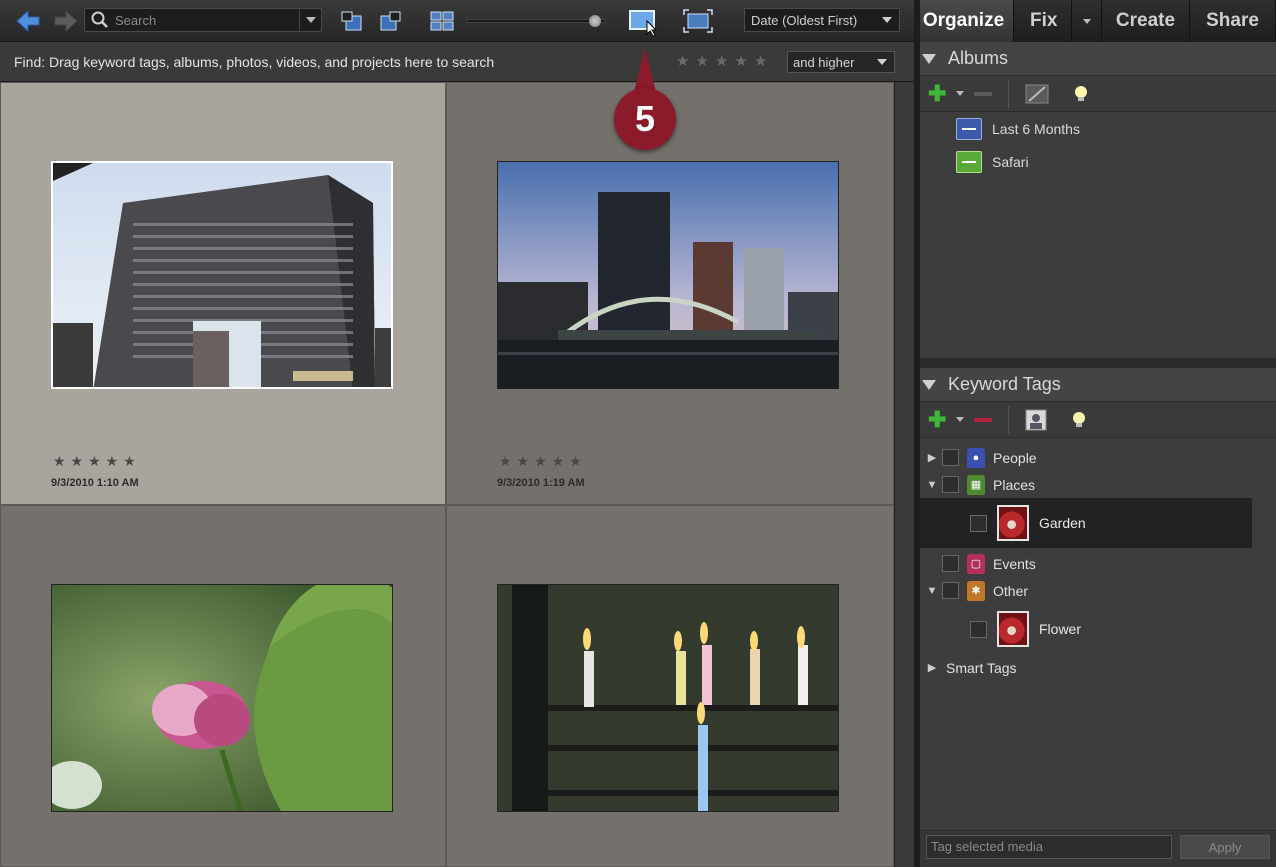 This screenshot has height=867, width=1276. I want to click on tag-label: Other, so click(1011, 590).